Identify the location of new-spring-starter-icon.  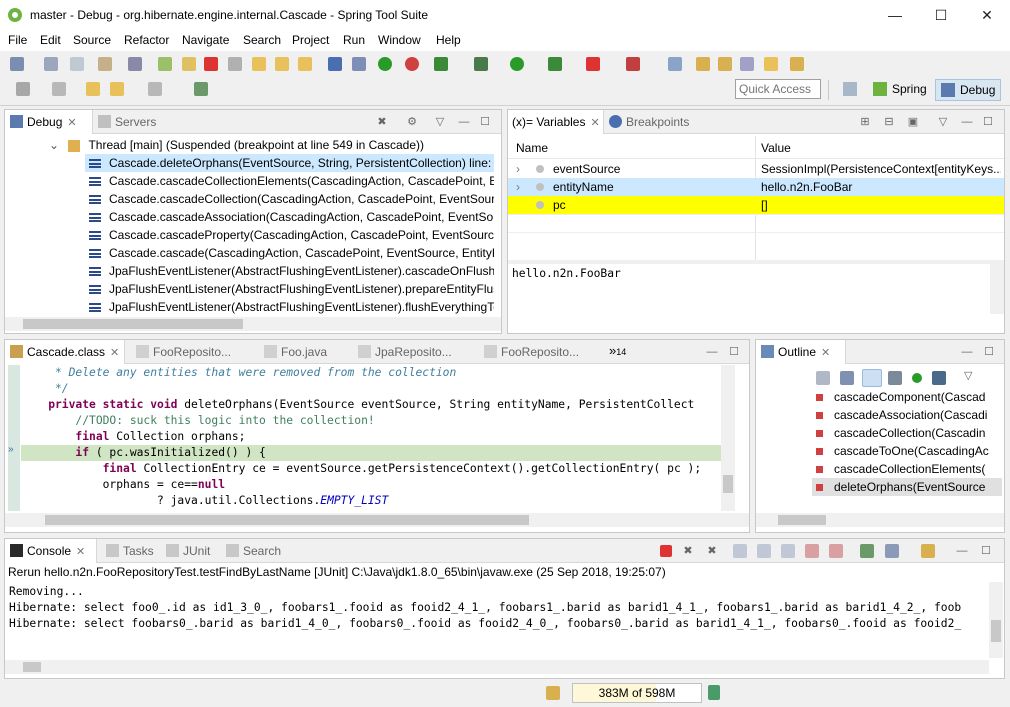
(441, 64).